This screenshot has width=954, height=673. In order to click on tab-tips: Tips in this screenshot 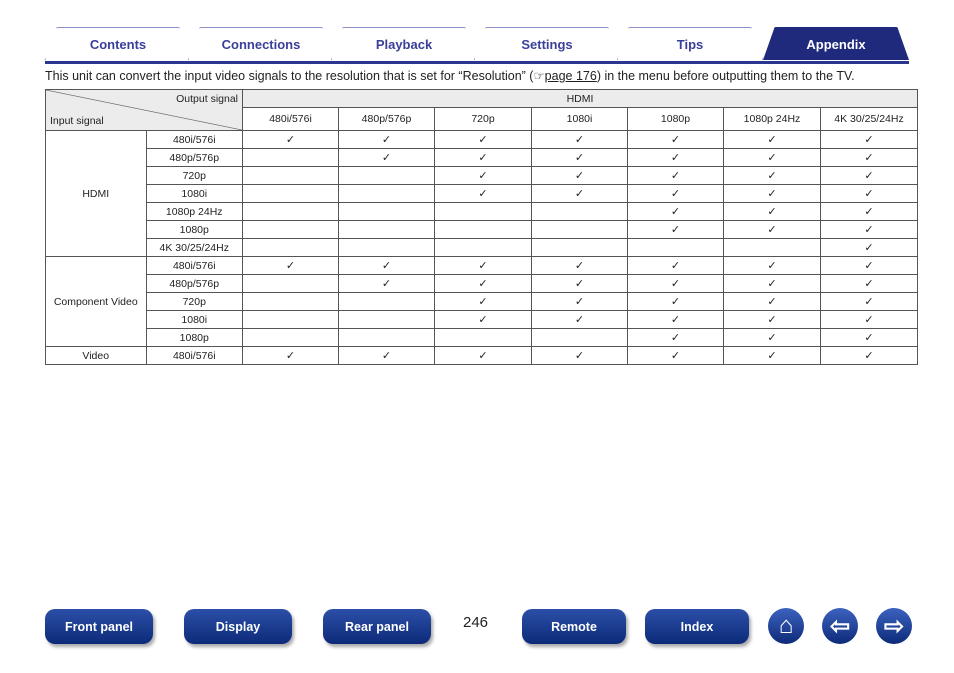, I will do `click(690, 43)`.